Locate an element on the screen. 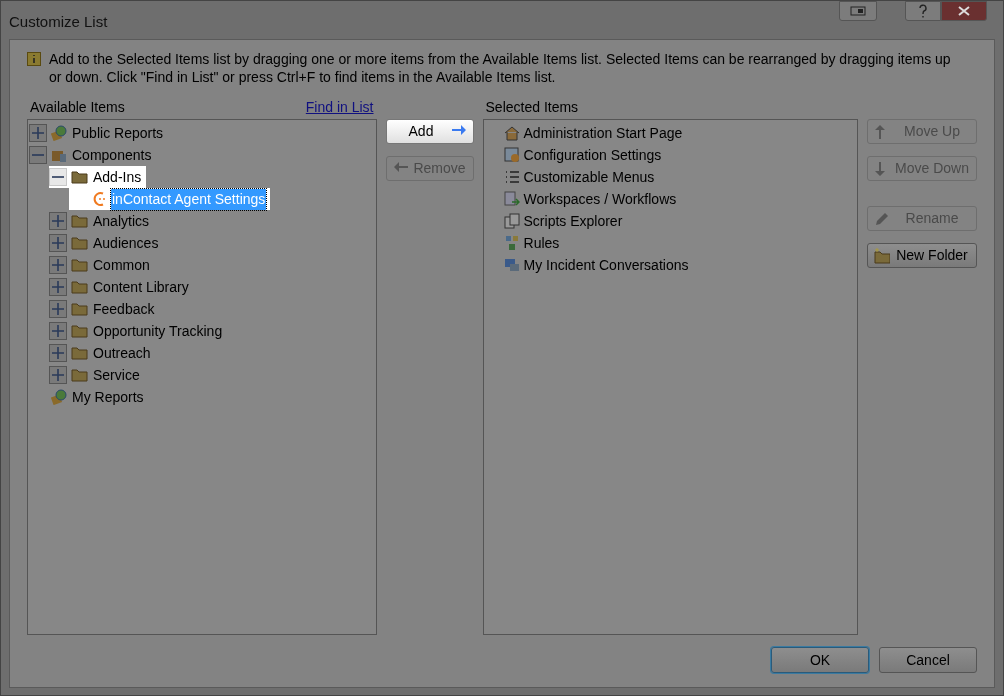  dialog-button: New Folder is located at coordinates (922, 255).